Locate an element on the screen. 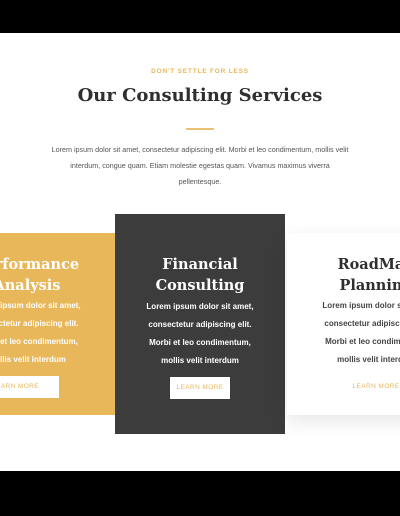 This screenshot has height=516, width=400. card-title-line: RoadMap is located at coordinates (368, 264).